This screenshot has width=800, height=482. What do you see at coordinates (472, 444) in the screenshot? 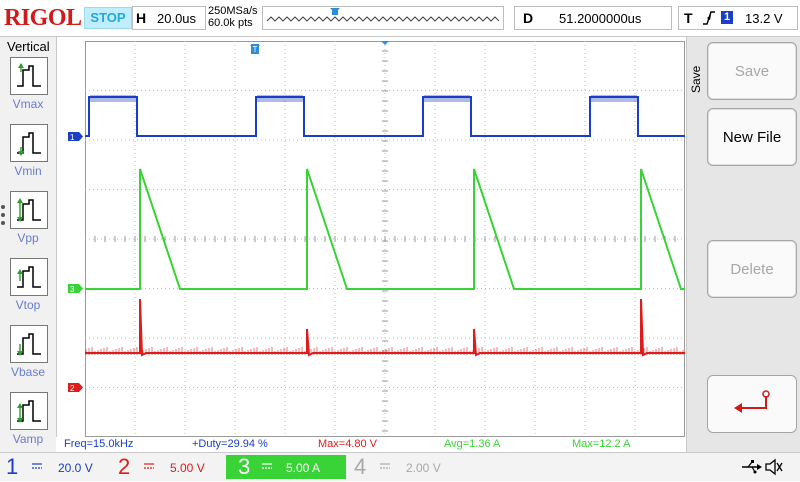
I see `avg-ch3-result: Avg=1.36 A` at bounding box center [472, 444].